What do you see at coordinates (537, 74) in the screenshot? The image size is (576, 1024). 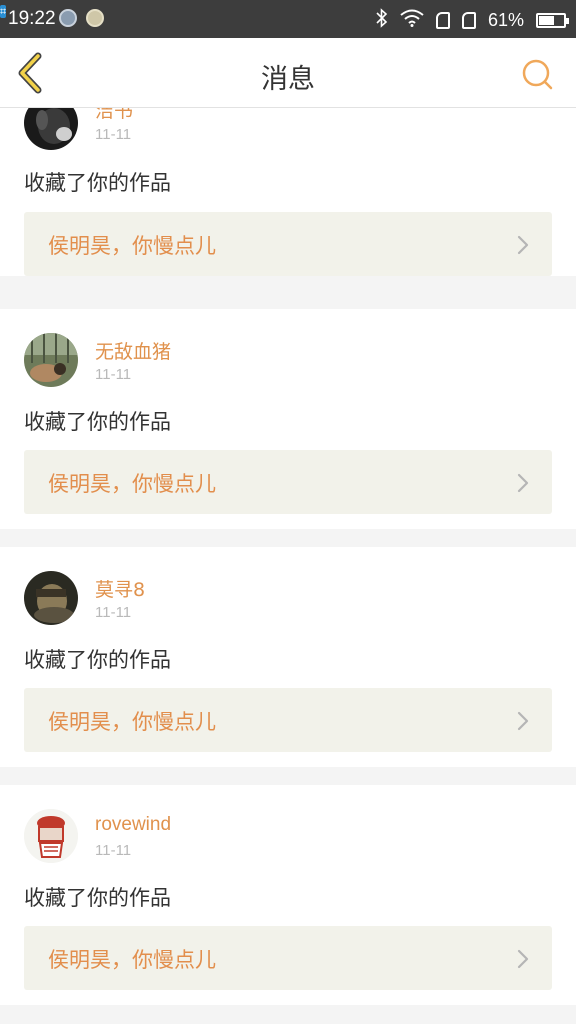 I see `search-icon` at bounding box center [537, 74].